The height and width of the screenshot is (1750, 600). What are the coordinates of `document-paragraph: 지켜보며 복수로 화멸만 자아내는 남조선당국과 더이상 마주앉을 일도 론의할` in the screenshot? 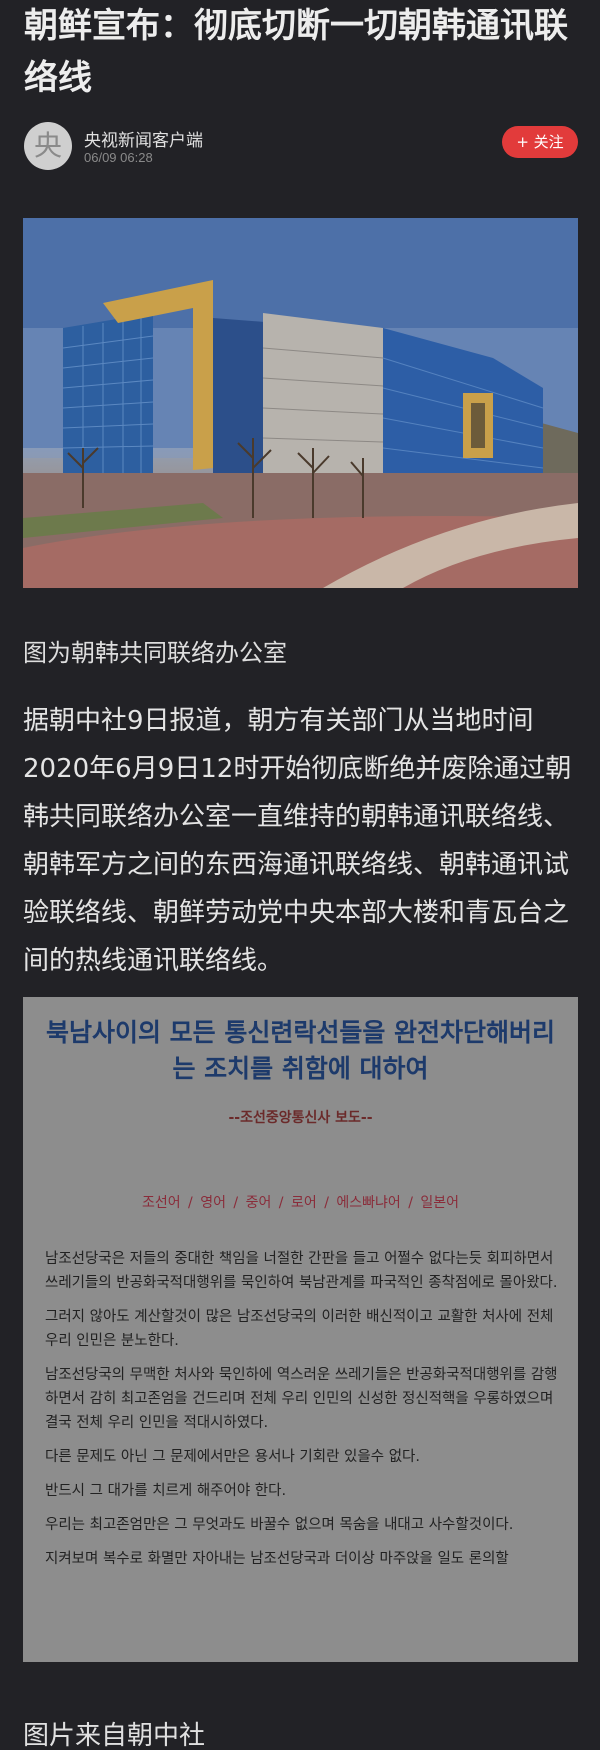 It's located at (277, 1558).